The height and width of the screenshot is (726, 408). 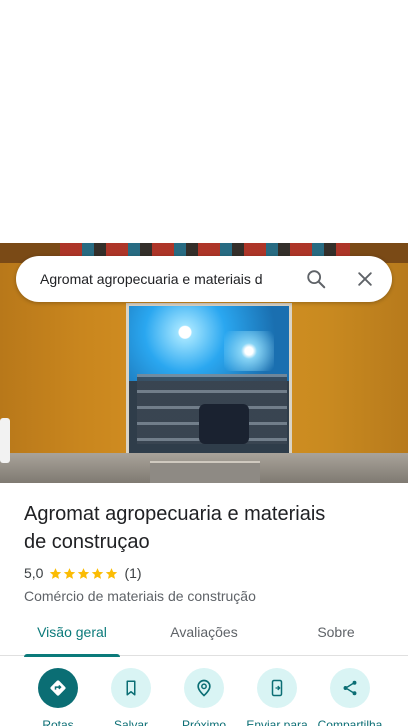 I want to click on tab-active-indicator, so click(x=72, y=655).